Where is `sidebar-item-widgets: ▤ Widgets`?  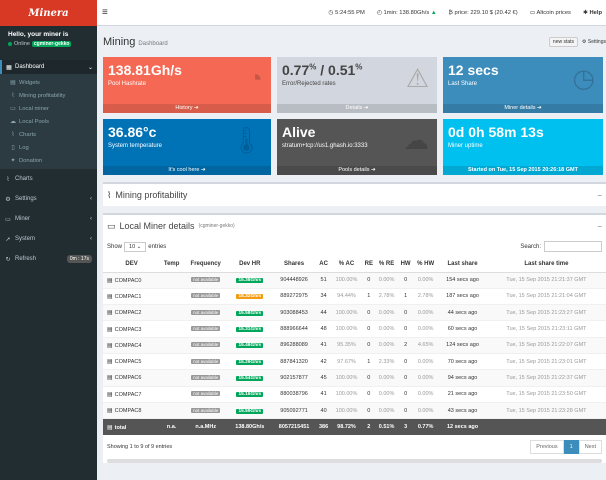 sidebar-item-widgets: ▤ Widgets is located at coordinates (48, 82).